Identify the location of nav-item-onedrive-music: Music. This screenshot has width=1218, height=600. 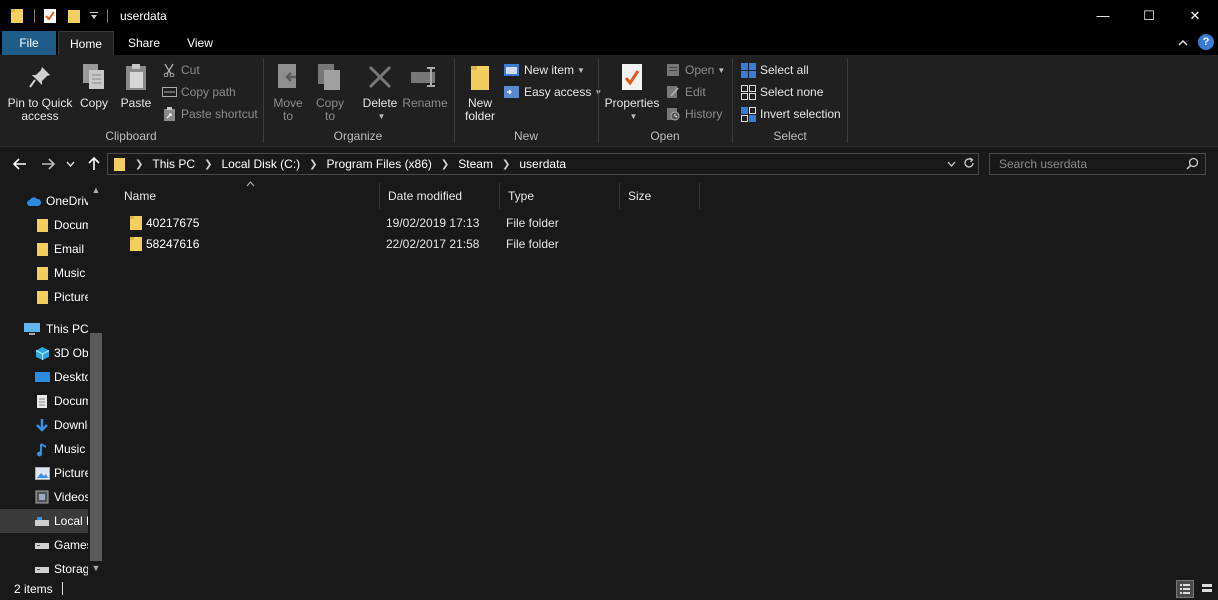
(44, 273).